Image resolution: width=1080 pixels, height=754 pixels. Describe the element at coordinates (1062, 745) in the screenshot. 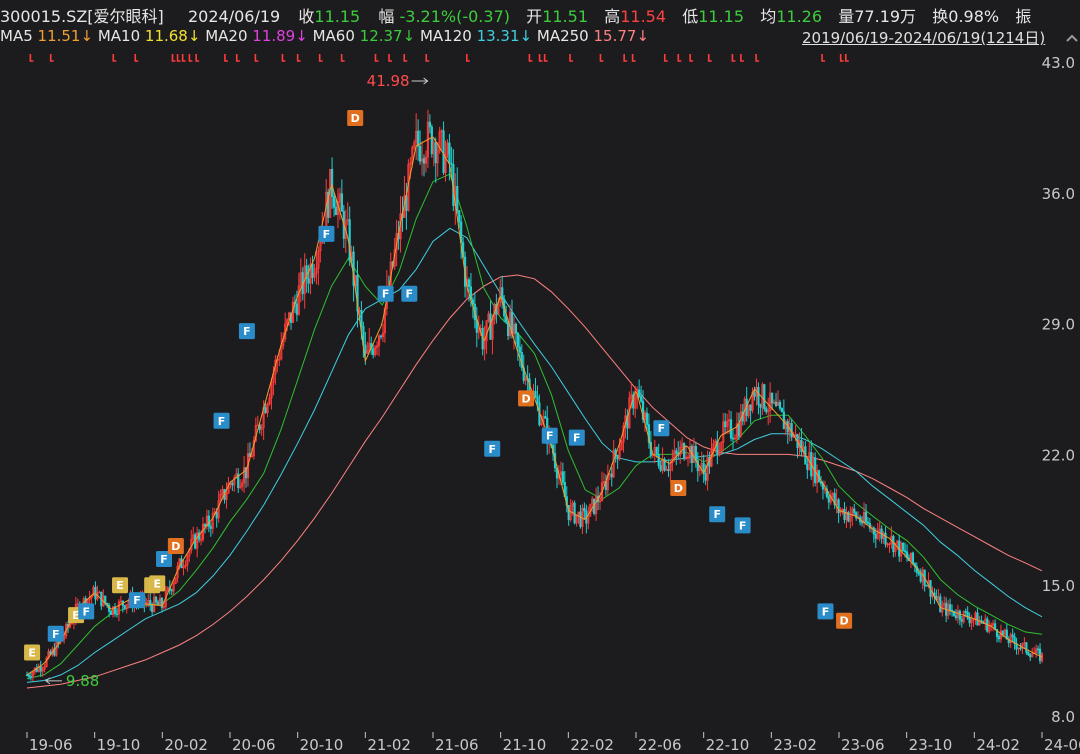

I see `x-tick-label: 24-06` at that location.